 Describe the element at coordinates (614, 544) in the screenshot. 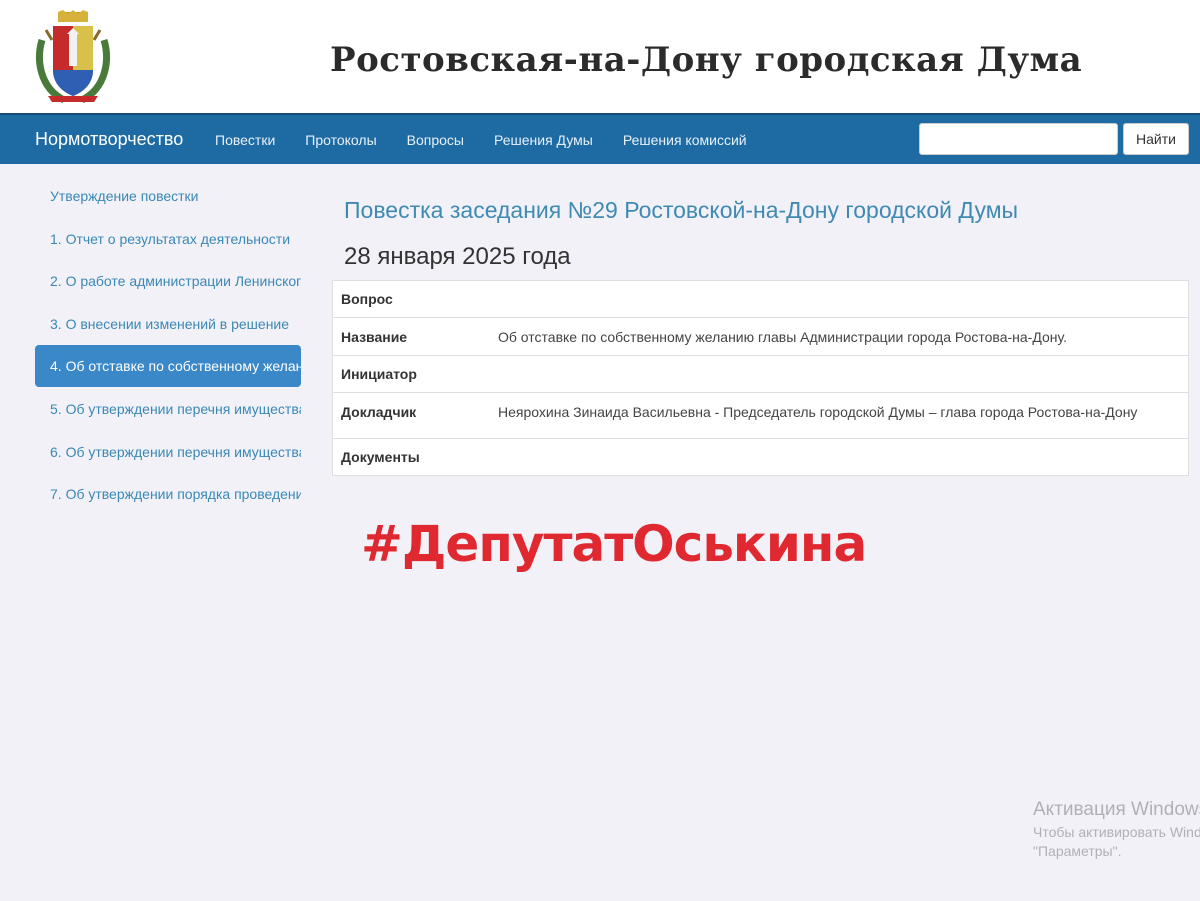

I see `hashtag-overlay: #ДепутатОськина` at that location.